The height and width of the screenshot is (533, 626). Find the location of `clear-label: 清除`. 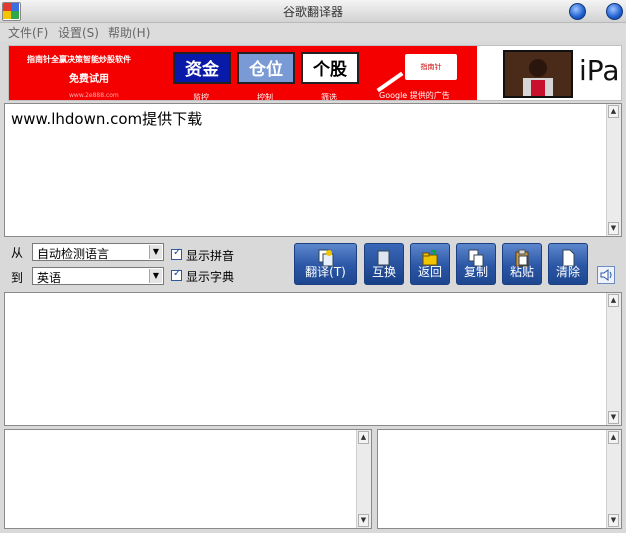

clear-label: 清除 is located at coordinates (567, 272).